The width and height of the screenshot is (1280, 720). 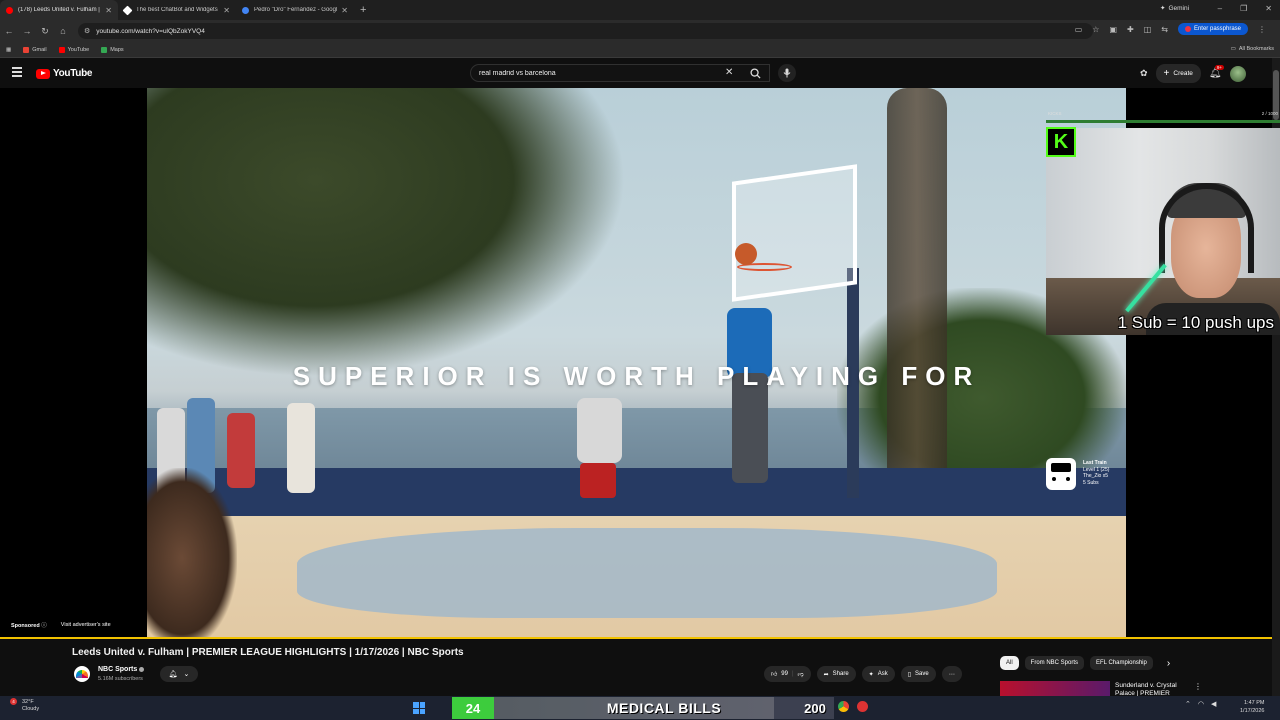 I want to click on sidepanel-icon: ◫, so click(x=1148, y=29).